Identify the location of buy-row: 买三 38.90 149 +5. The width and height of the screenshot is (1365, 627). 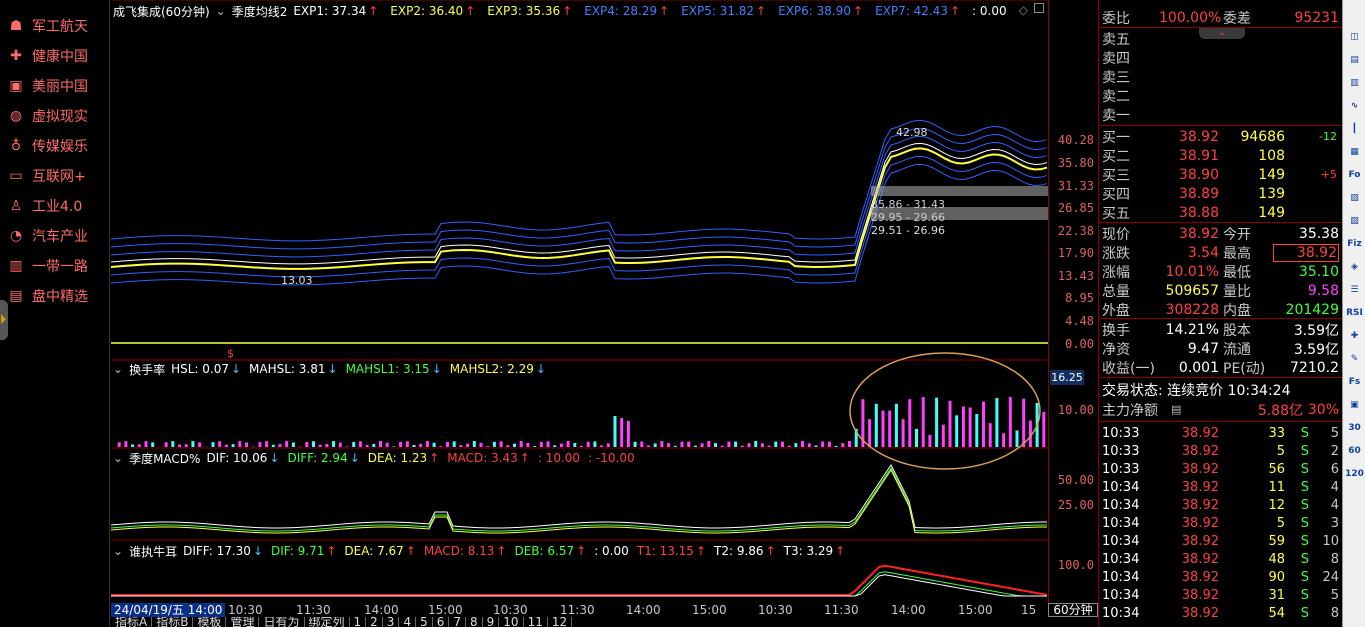
(1221, 174).